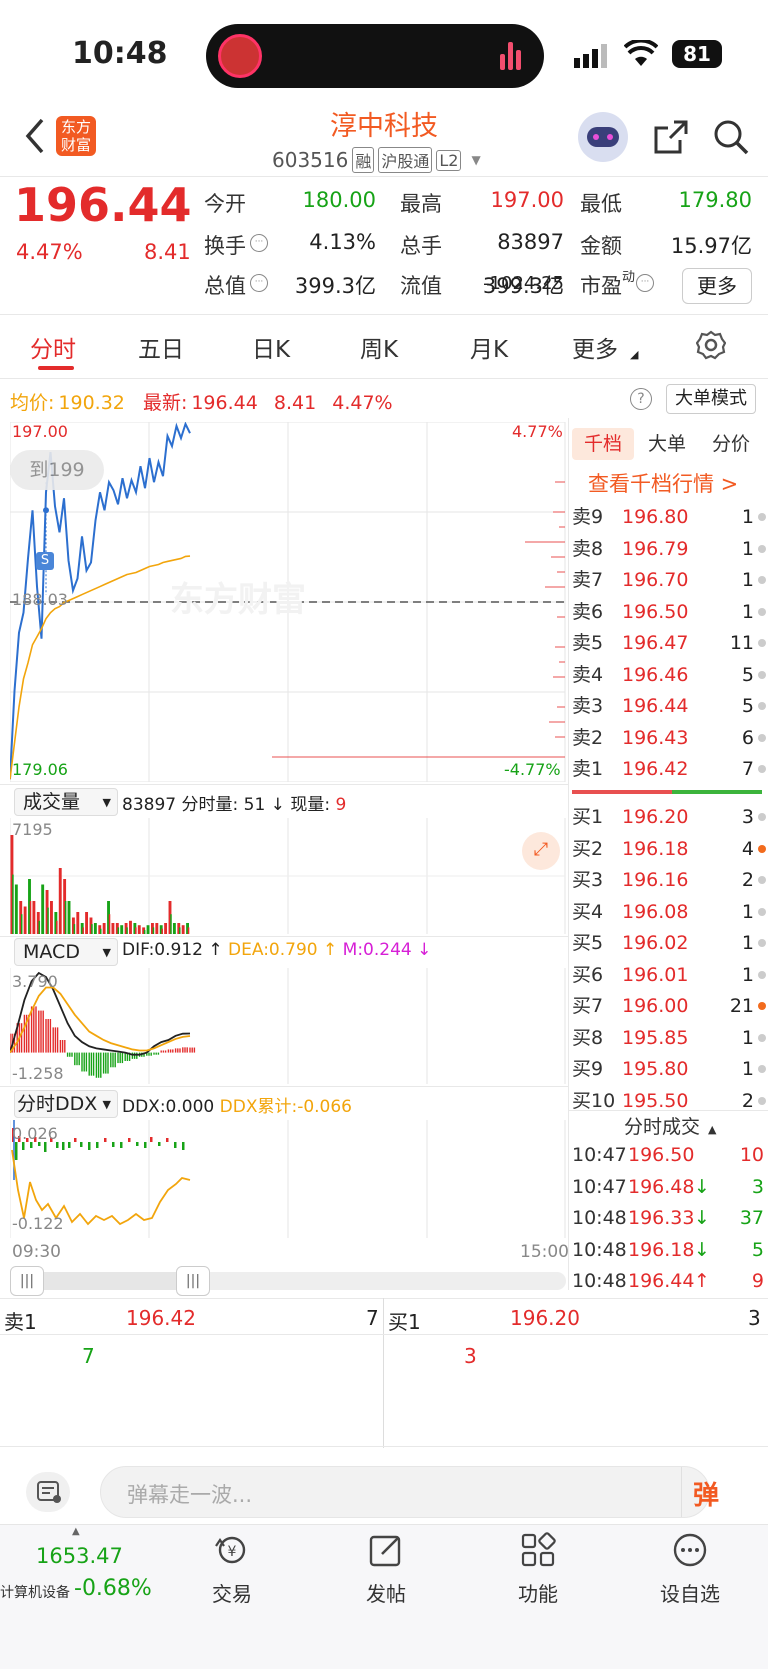 The height and width of the screenshot is (1669, 768). What do you see at coordinates (538, 1550) in the screenshot?
I see `nav-function-icon` at bounding box center [538, 1550].